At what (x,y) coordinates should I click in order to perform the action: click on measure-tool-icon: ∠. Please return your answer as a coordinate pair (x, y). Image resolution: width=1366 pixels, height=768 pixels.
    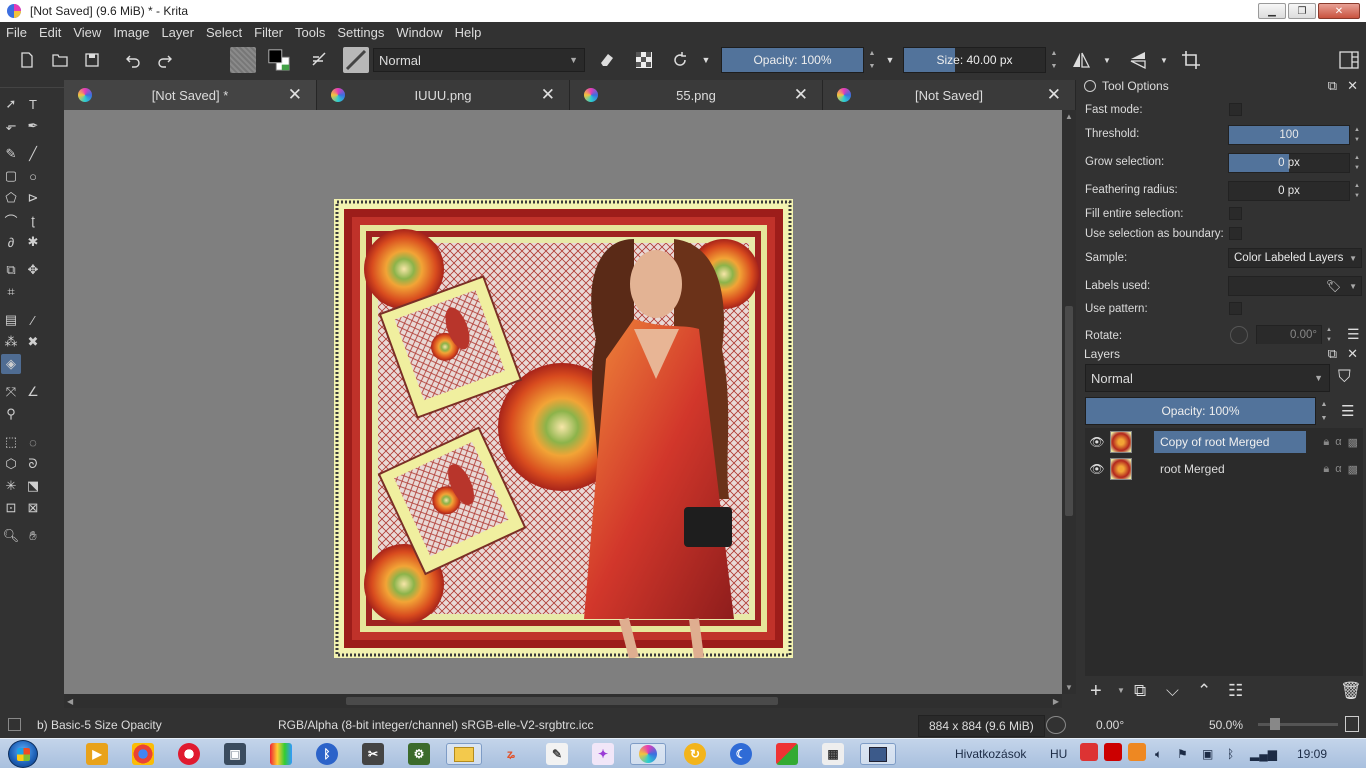
    Looking at the image, I should click on (33, 392).